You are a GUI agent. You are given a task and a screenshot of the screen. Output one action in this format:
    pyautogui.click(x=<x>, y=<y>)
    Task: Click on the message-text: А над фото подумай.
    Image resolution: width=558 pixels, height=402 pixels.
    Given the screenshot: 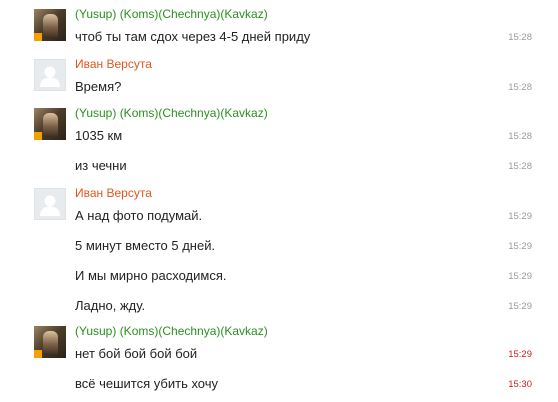 What is the action you would take?
    pyautogui.click(x=139, y=215)
    